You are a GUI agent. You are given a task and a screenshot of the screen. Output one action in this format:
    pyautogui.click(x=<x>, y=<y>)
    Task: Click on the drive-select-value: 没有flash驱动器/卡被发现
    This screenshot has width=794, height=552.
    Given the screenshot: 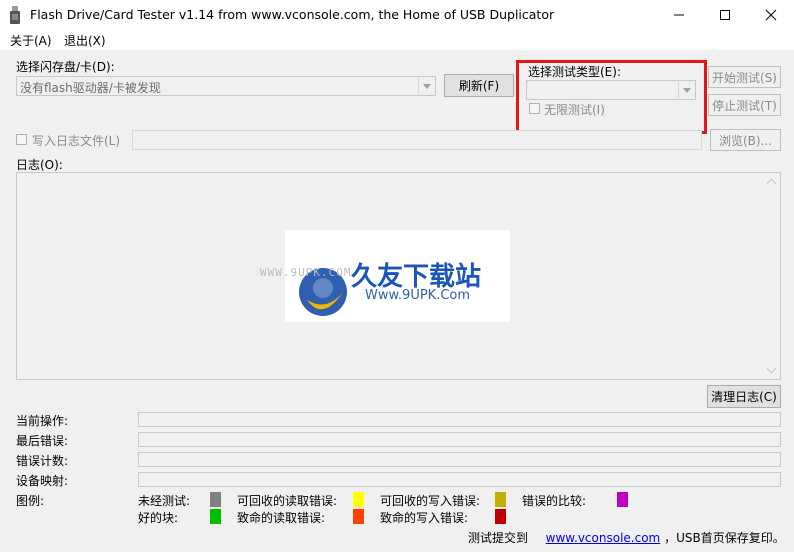 What is the action you would take?
    pyautogui.click(x=90, y=88)
    